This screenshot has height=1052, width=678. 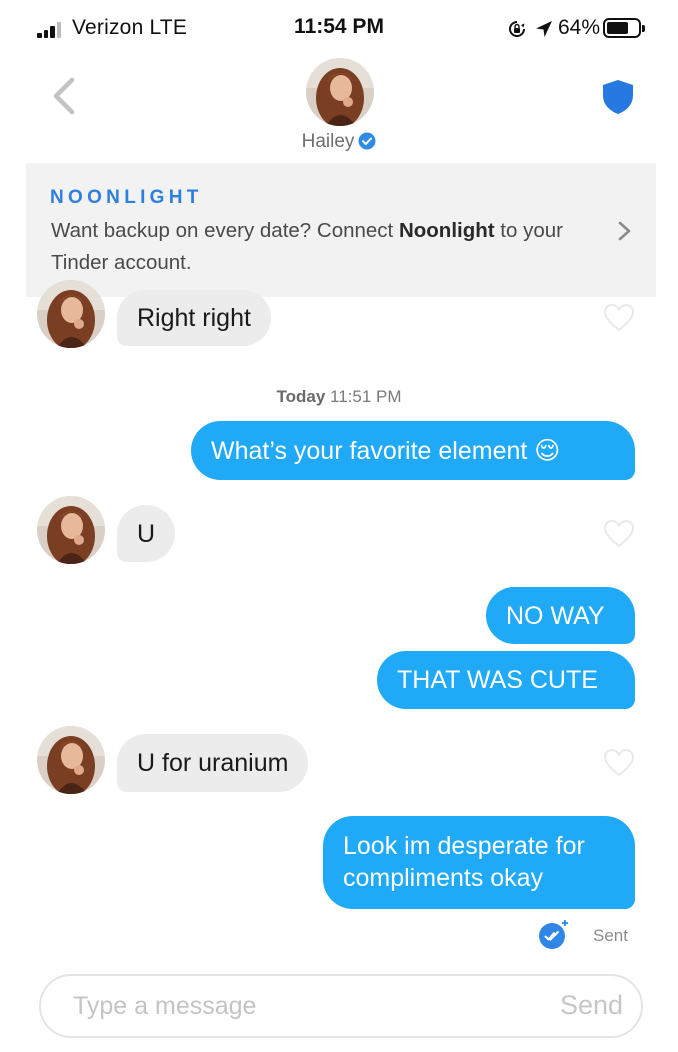 I want to click on message-composer: Send, so click(x=341, y=1006).